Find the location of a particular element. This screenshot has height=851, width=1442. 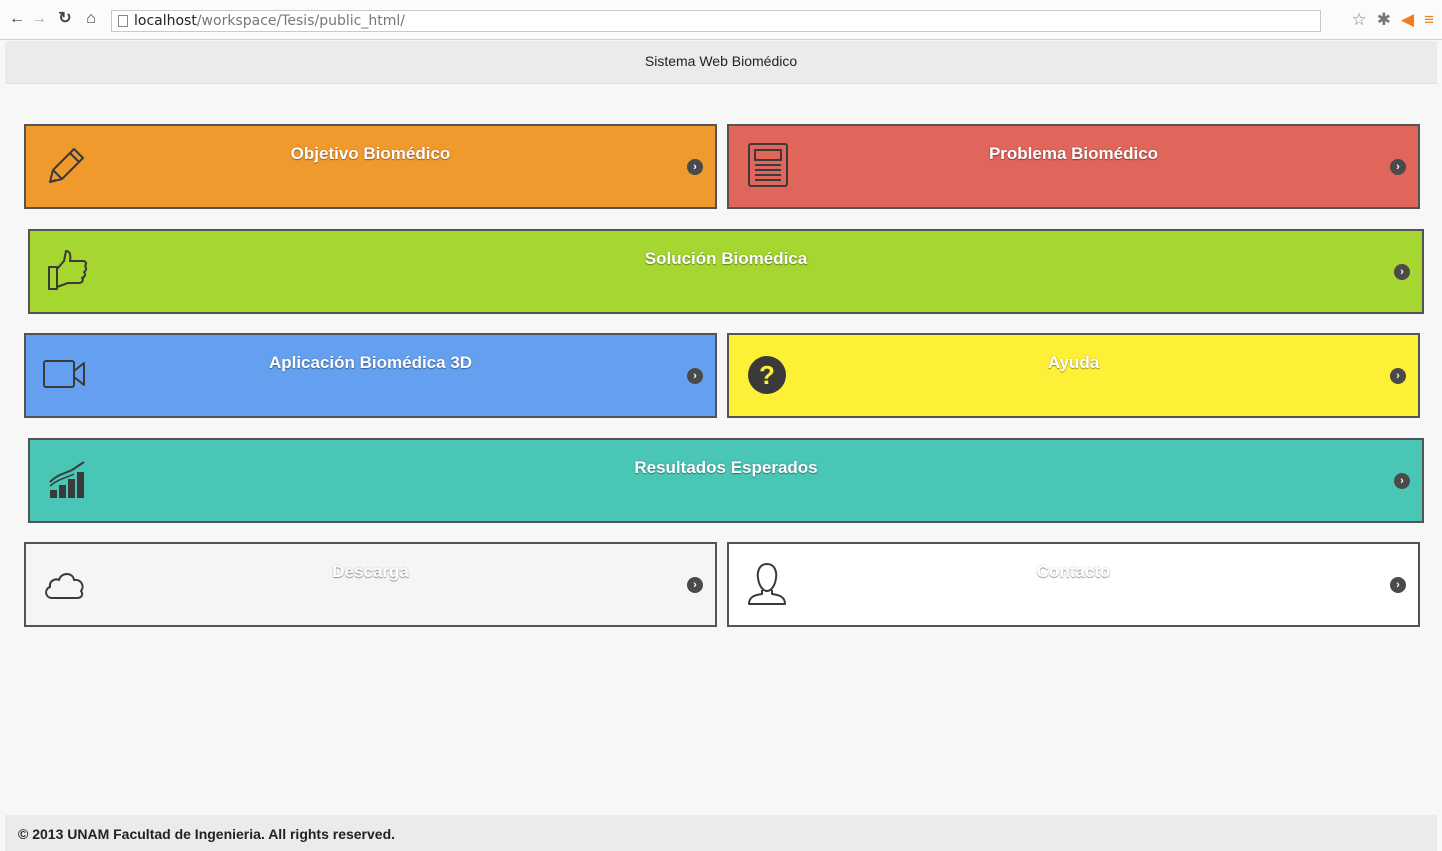

tile-descarga: Descarga › is located at coordinates (370, 584).